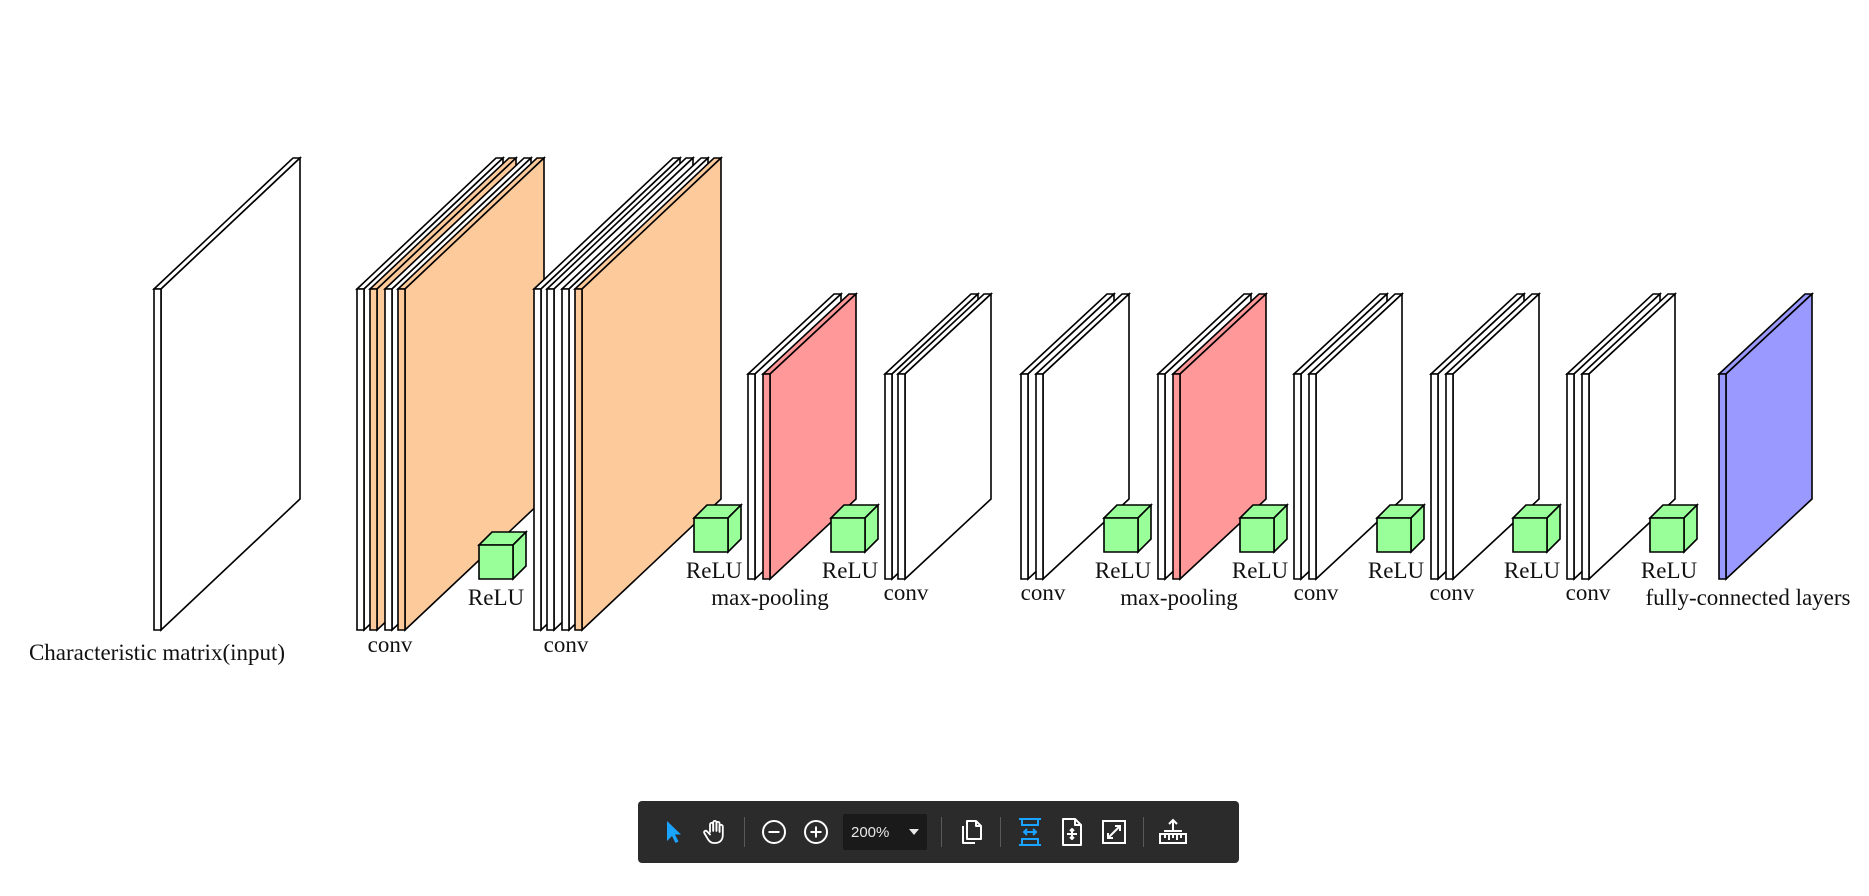  I want to click on fit-page-button, so click(1072, 832).